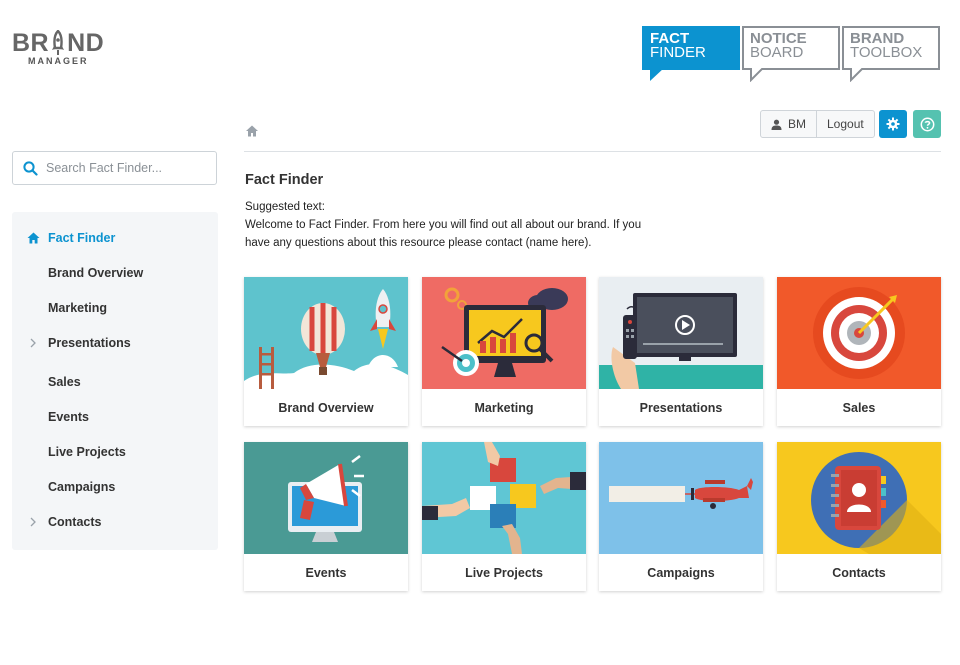  Describe the element at coordinates (678, 52) in the screenshot. I see `tab-fact-finder-line2: FINDER` at that location.